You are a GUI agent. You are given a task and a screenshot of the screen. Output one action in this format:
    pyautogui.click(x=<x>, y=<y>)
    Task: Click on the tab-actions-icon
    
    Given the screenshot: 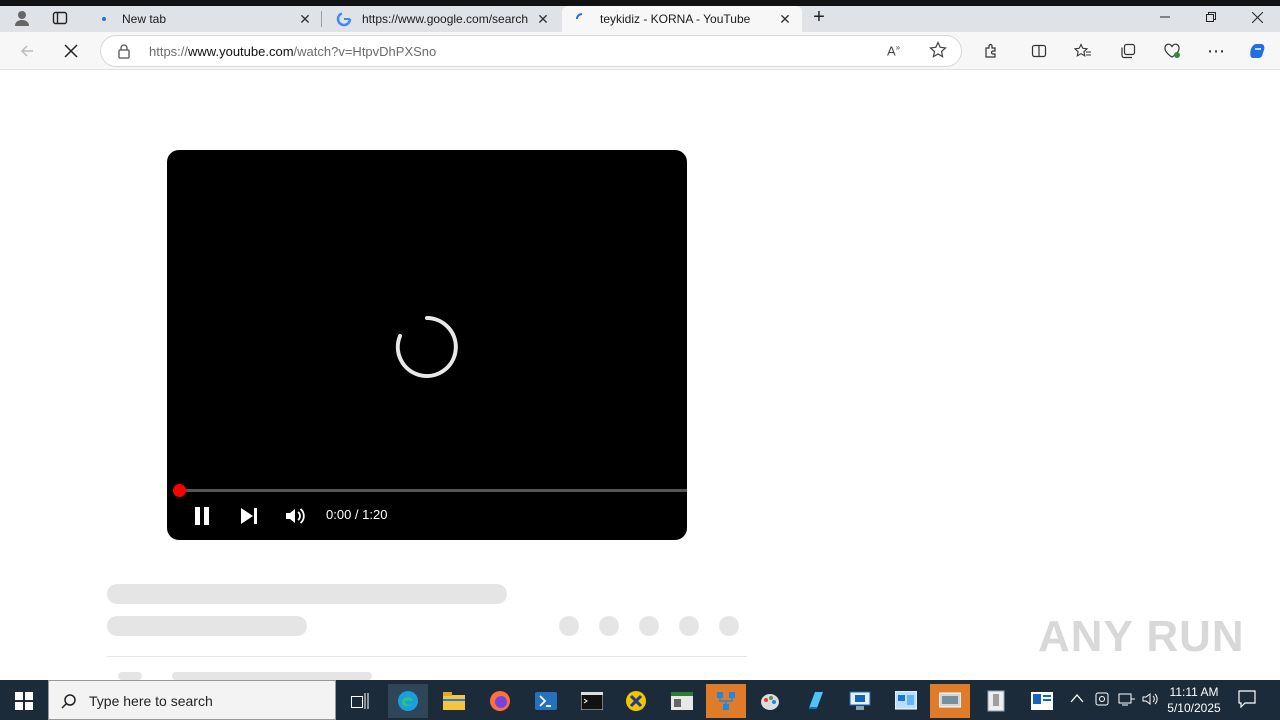 What is the action you would take?
    pyautogui.click(x=60, y=18)
    